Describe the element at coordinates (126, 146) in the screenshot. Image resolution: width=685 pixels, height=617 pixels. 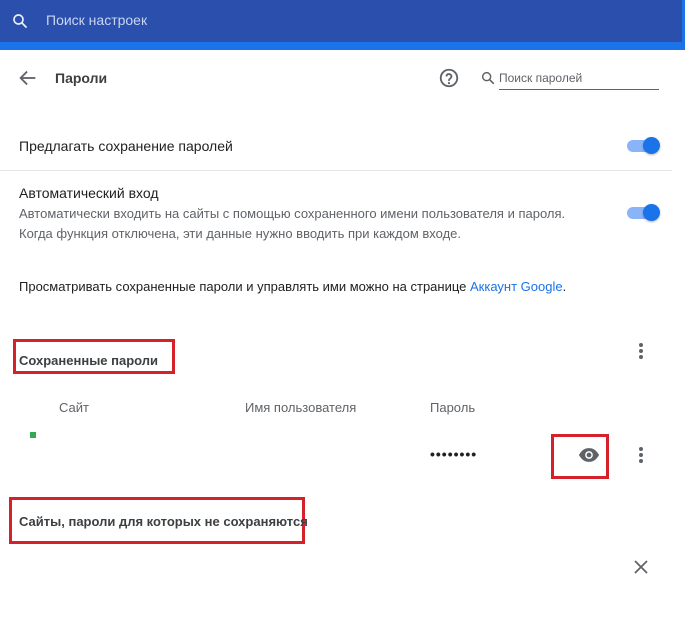
I see `offer-save-label: Предлагать сохранение паролей` at that location.